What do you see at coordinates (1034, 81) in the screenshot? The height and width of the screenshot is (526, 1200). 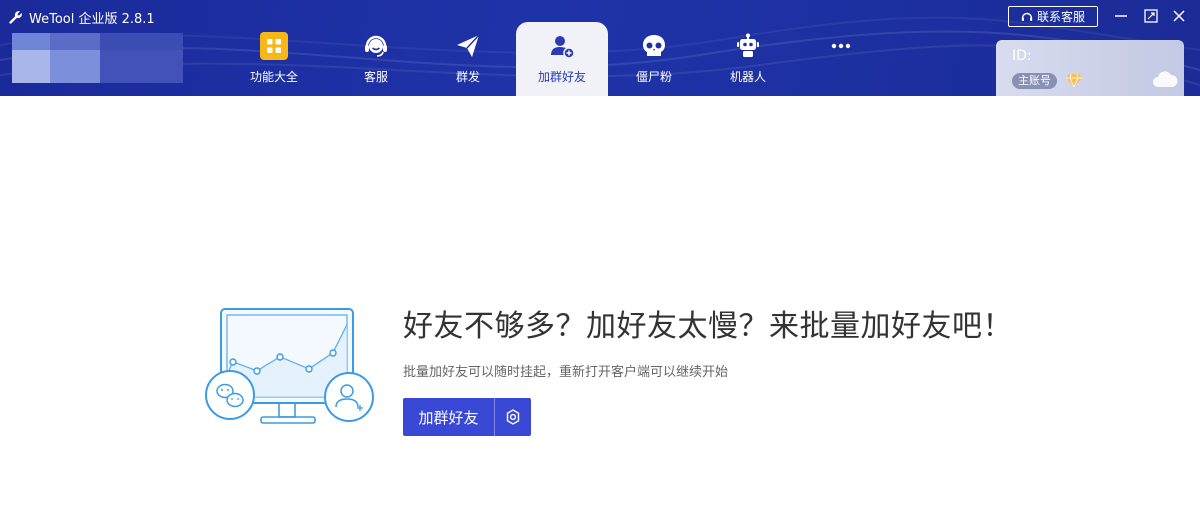 I see `main-account-badge: 主账号` at bounding box center [1034, 81].